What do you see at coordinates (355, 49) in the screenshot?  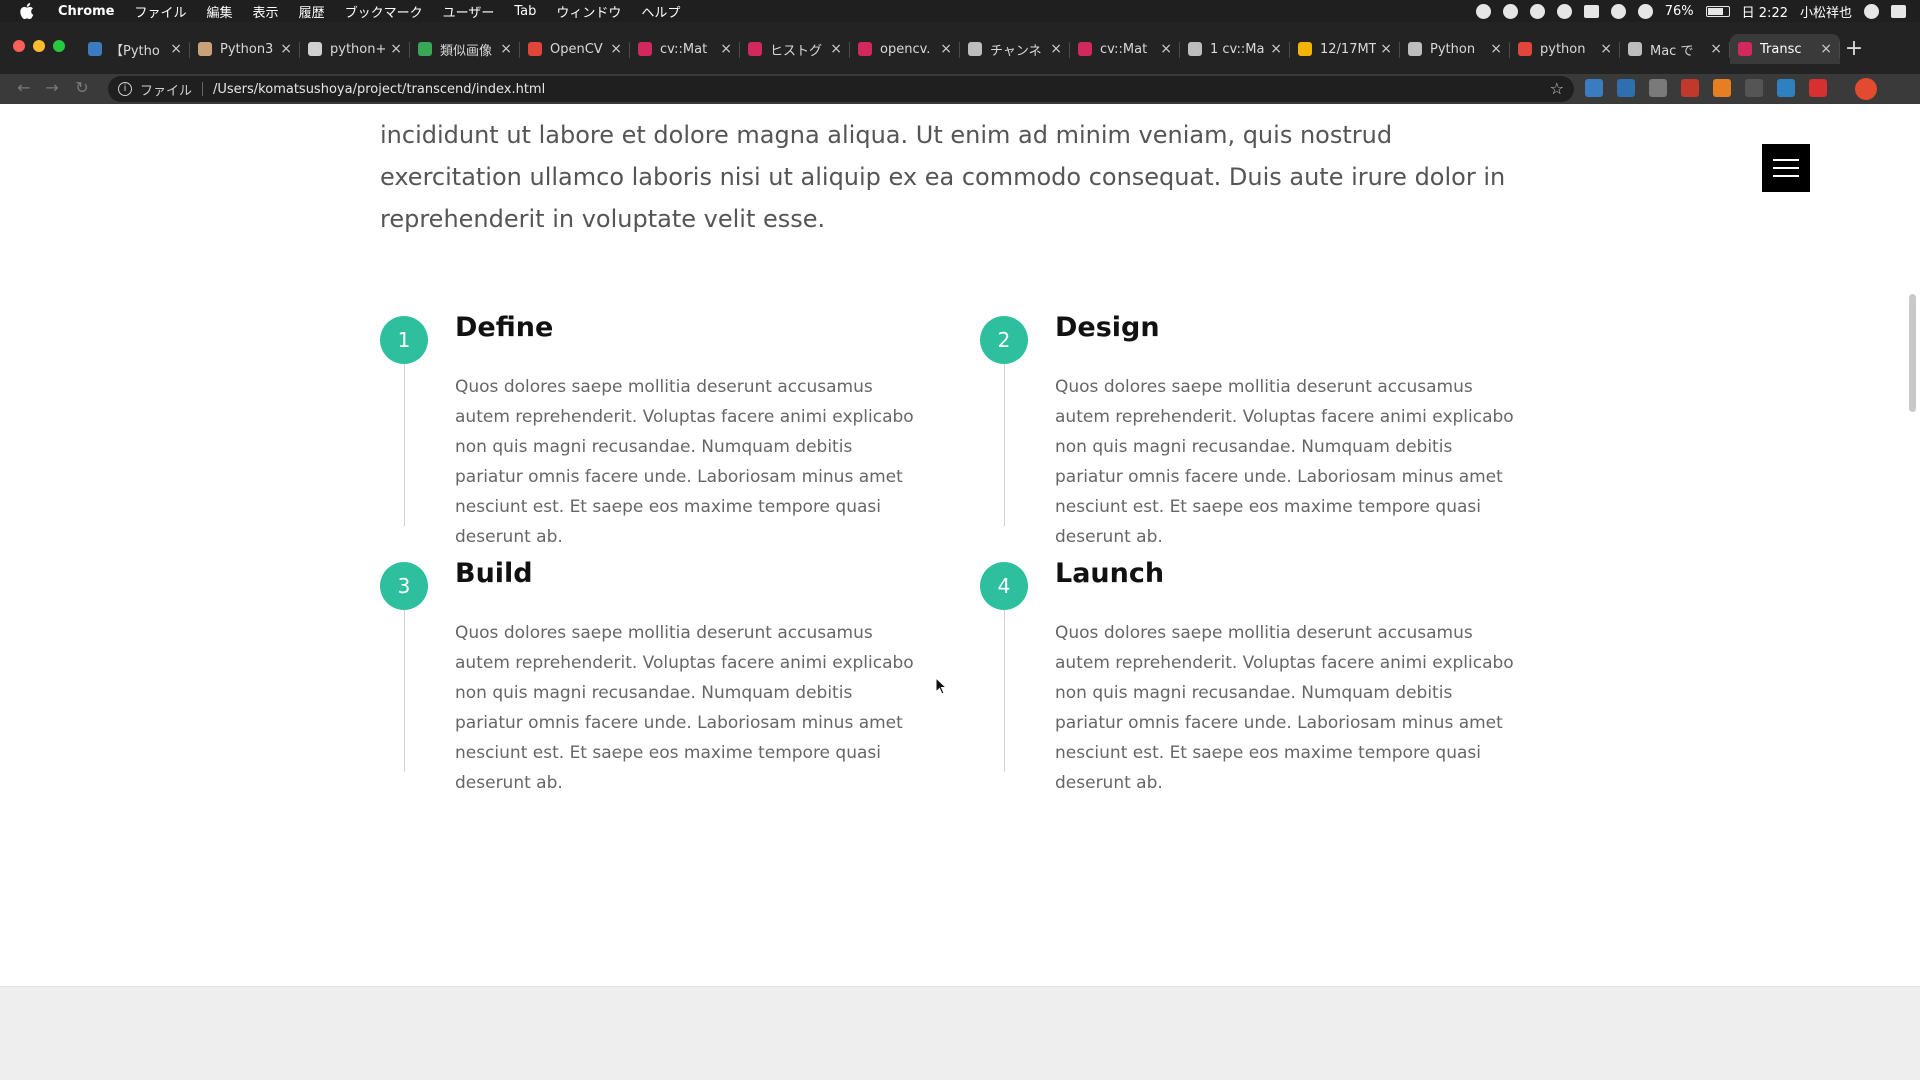 I see `browser-tab: python+ ×` at bounding box center [355, 49].